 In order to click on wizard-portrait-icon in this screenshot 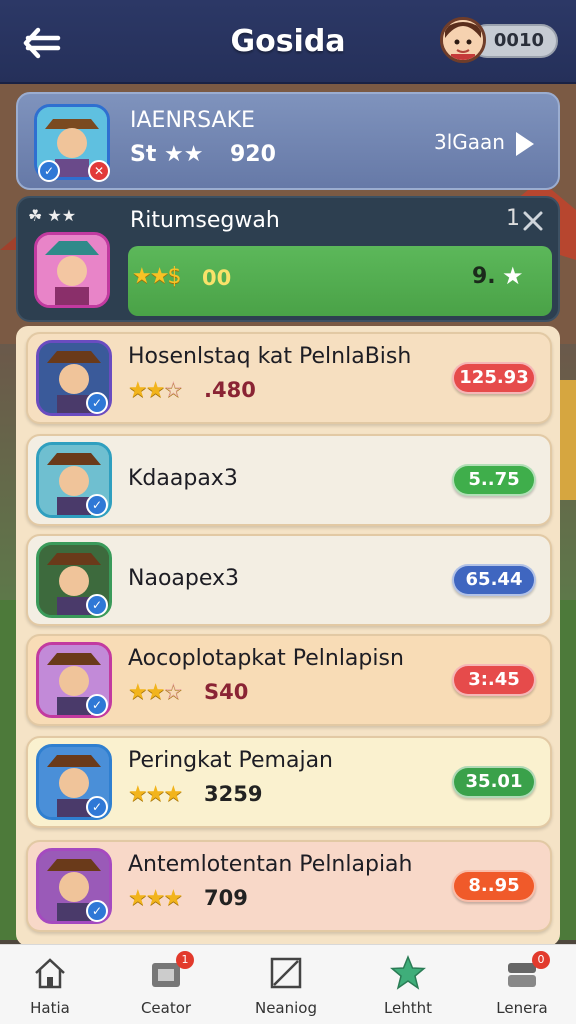, I will do `click(72, 270)`.